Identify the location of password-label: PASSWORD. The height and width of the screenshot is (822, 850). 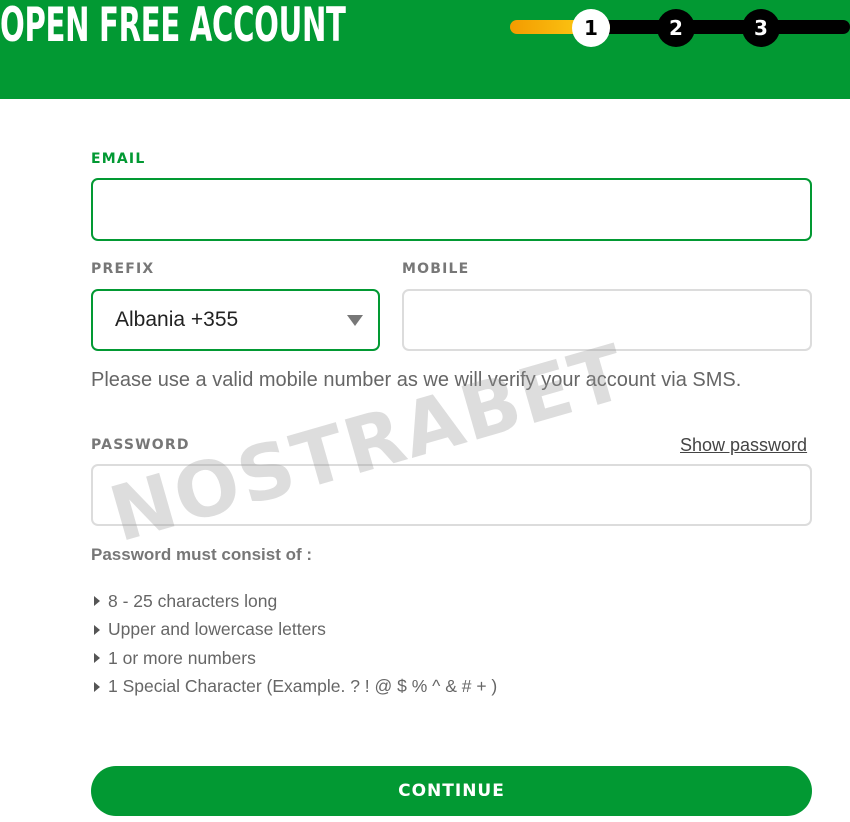
(140, 445).